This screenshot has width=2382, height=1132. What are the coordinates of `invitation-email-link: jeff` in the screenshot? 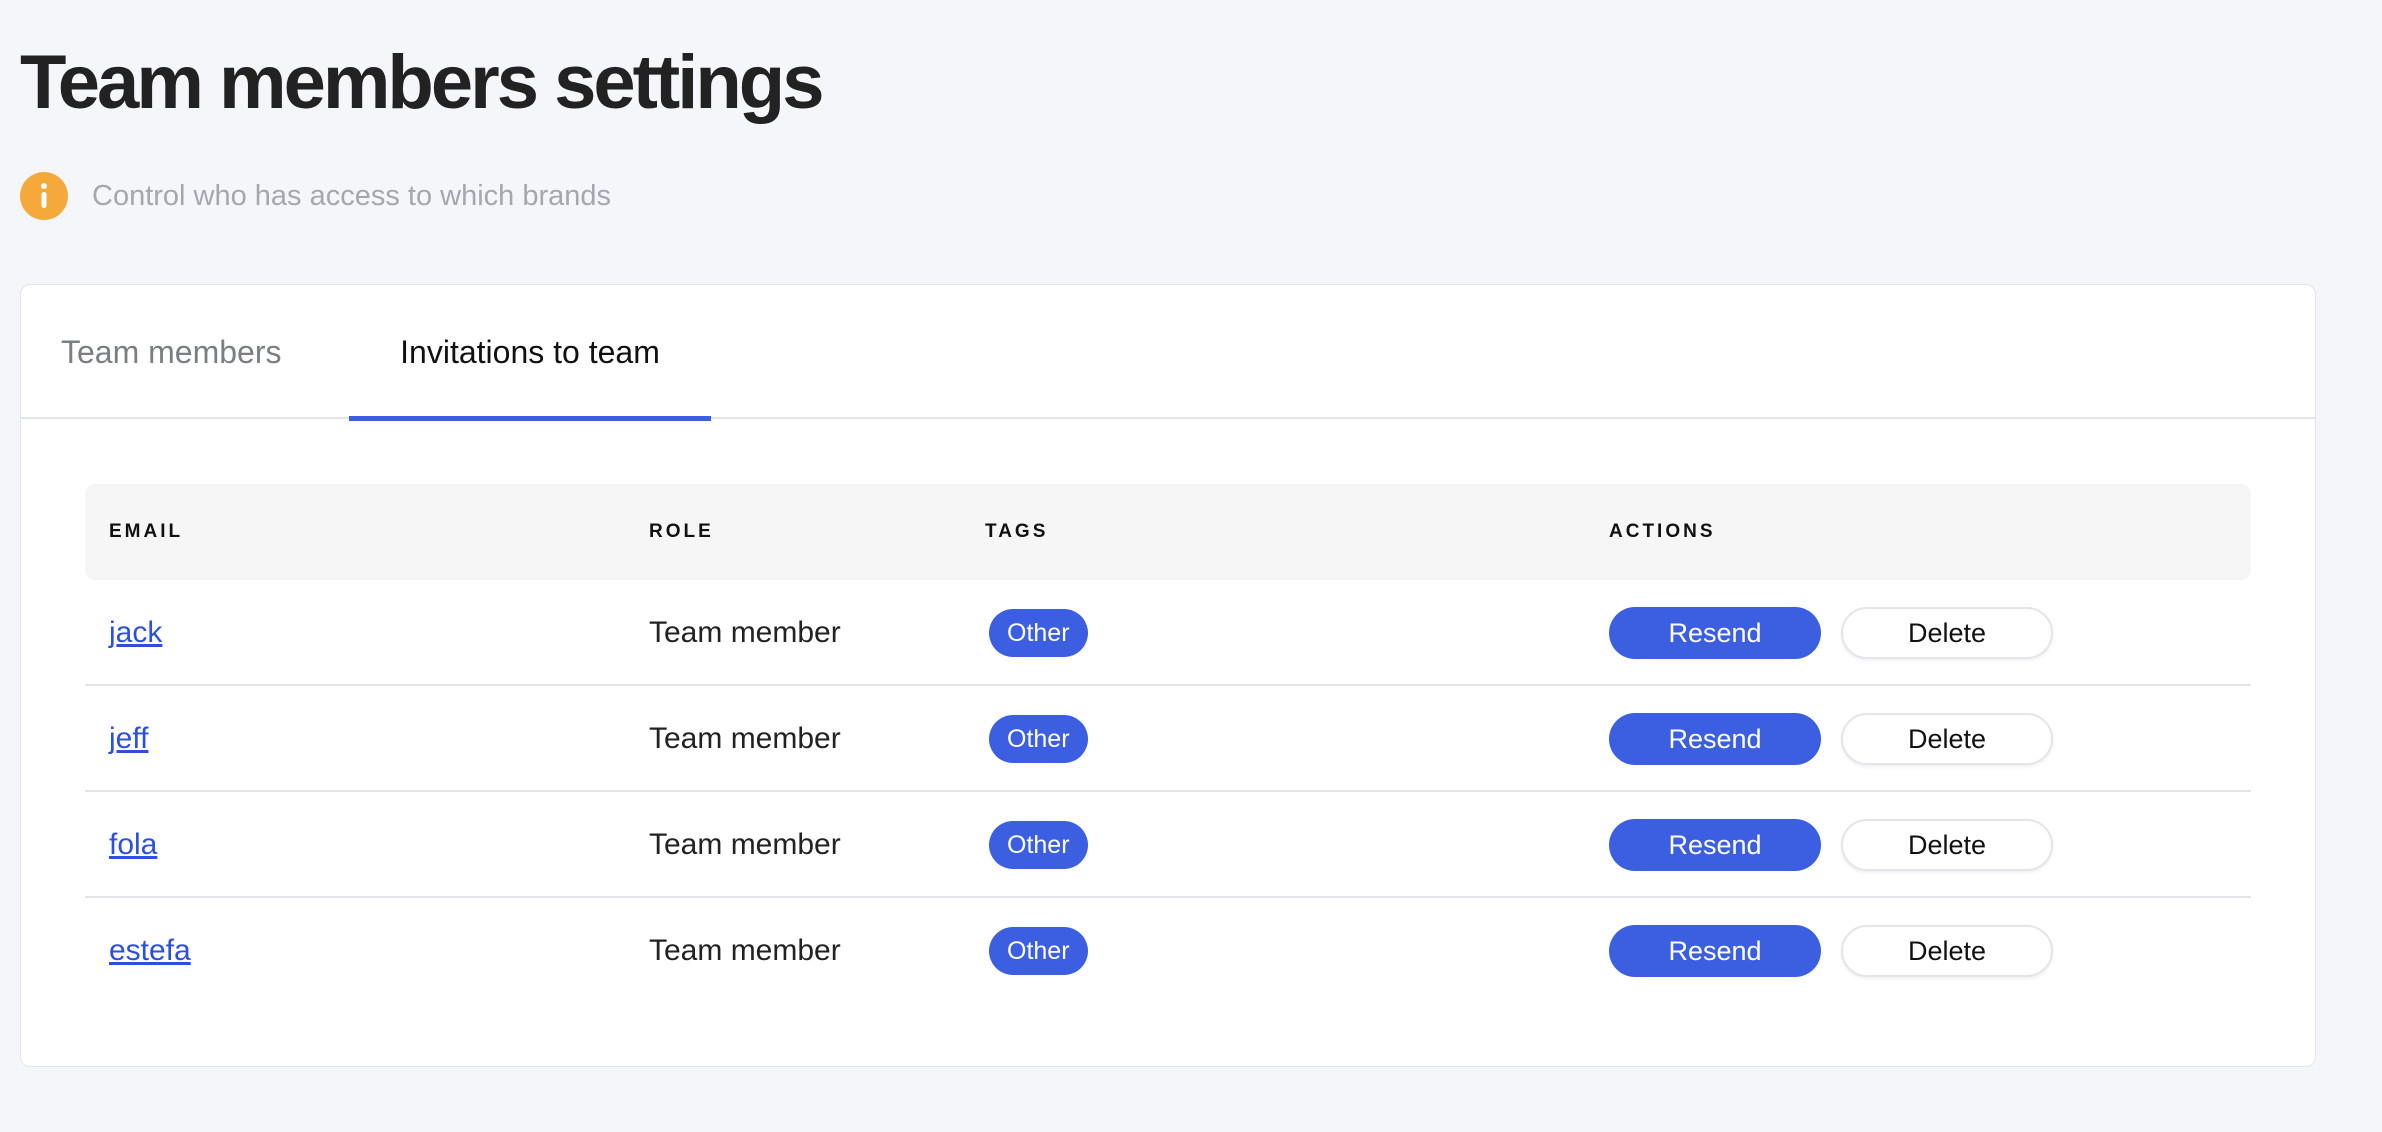 It's located at (128, 739).